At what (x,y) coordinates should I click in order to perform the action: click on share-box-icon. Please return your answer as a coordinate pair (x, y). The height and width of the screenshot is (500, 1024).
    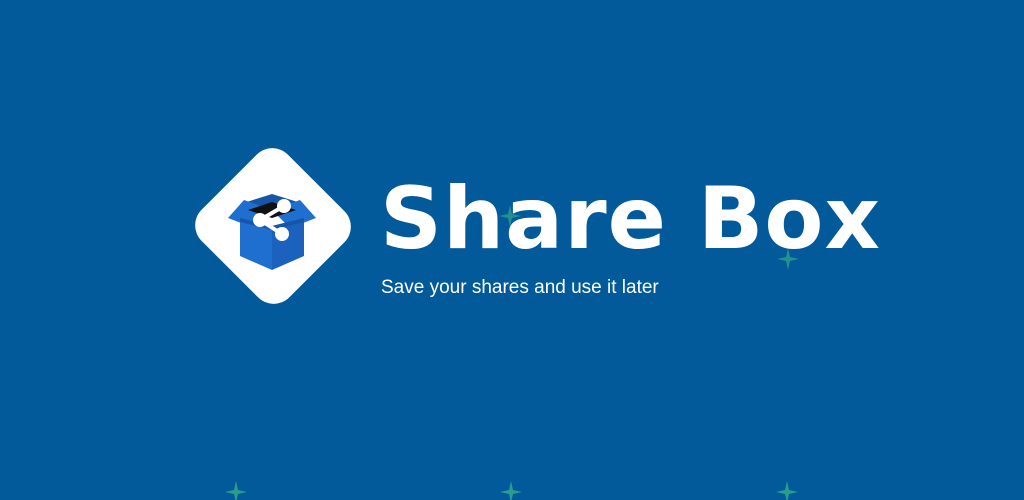
    Looking at the image, I should click on (273, 226).